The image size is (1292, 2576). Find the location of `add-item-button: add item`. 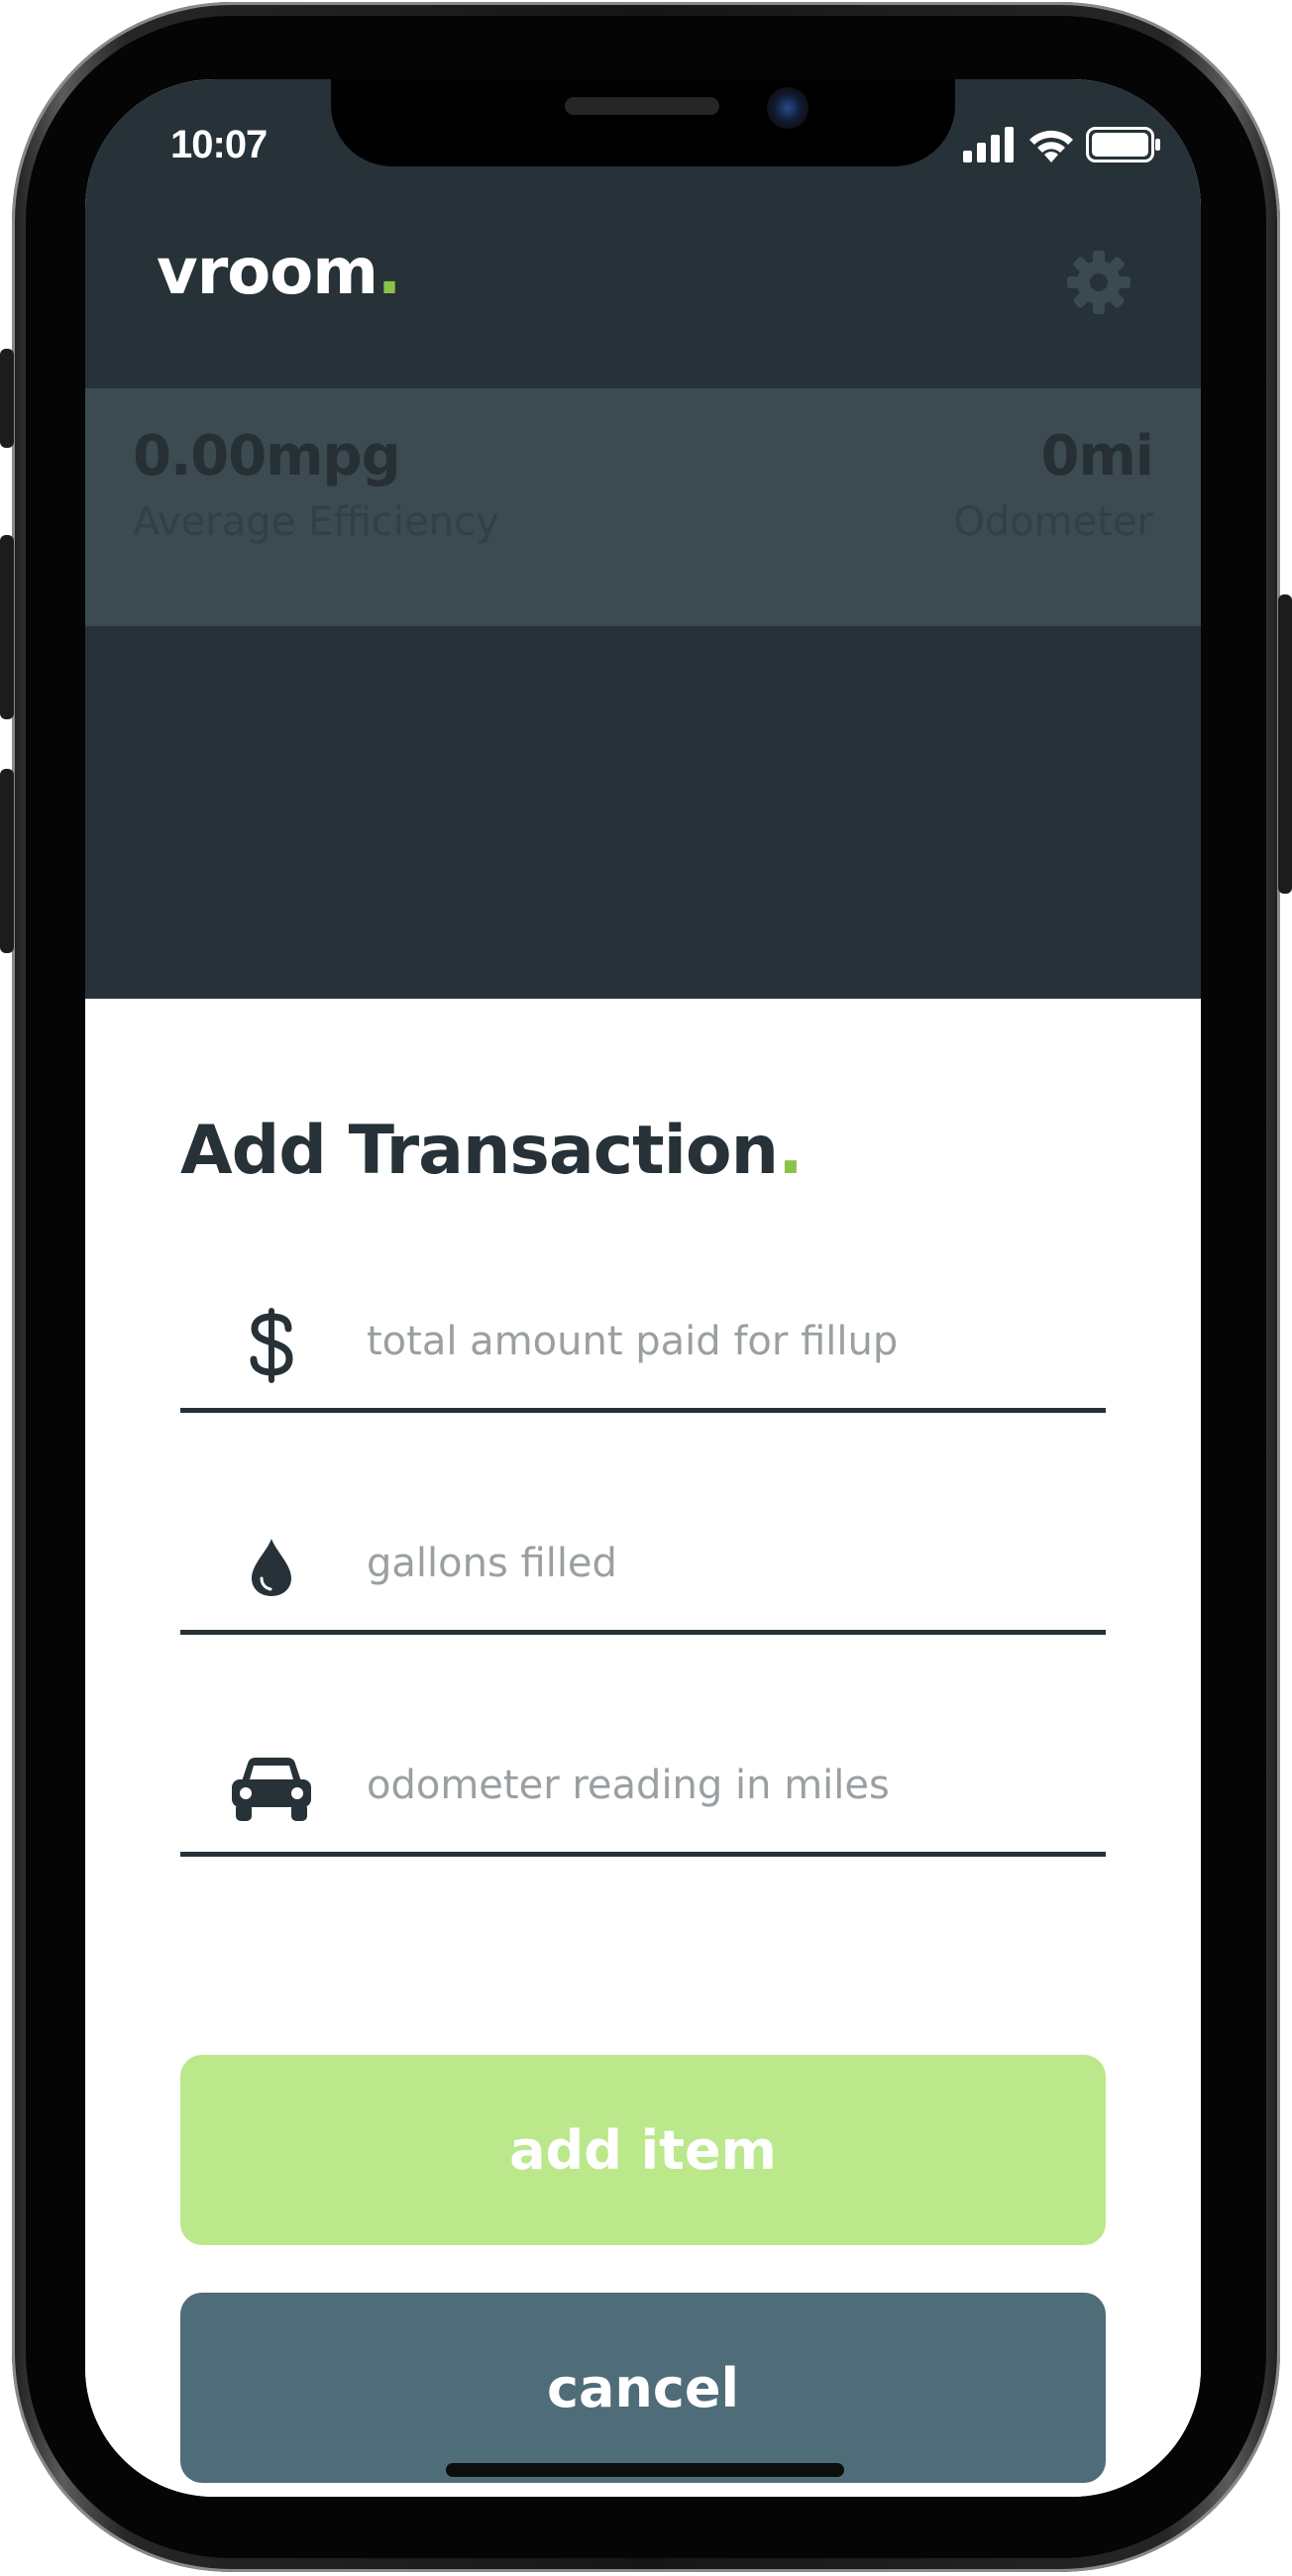

add-item-button: add item is located at coordinates (643, 2150).